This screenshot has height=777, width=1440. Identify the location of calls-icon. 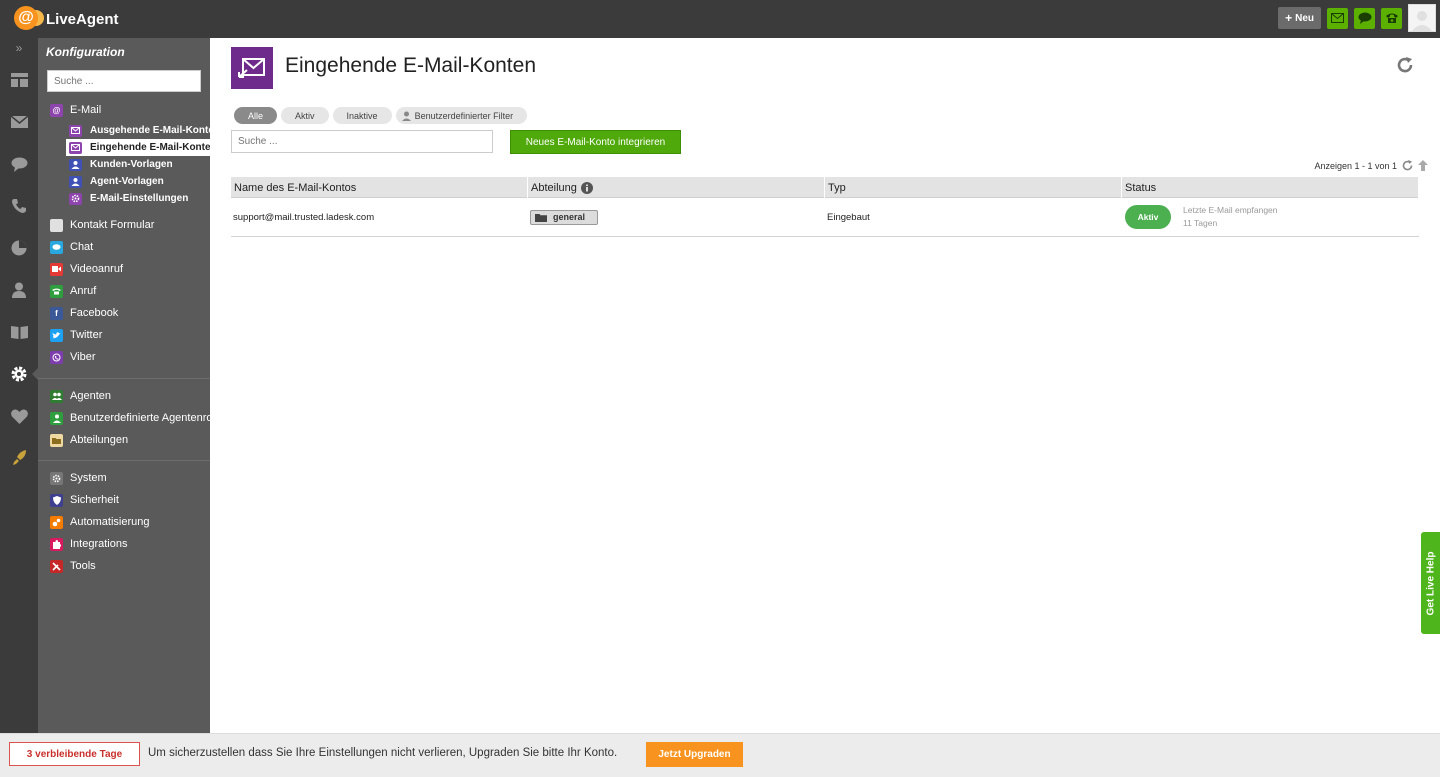
(19, 206).